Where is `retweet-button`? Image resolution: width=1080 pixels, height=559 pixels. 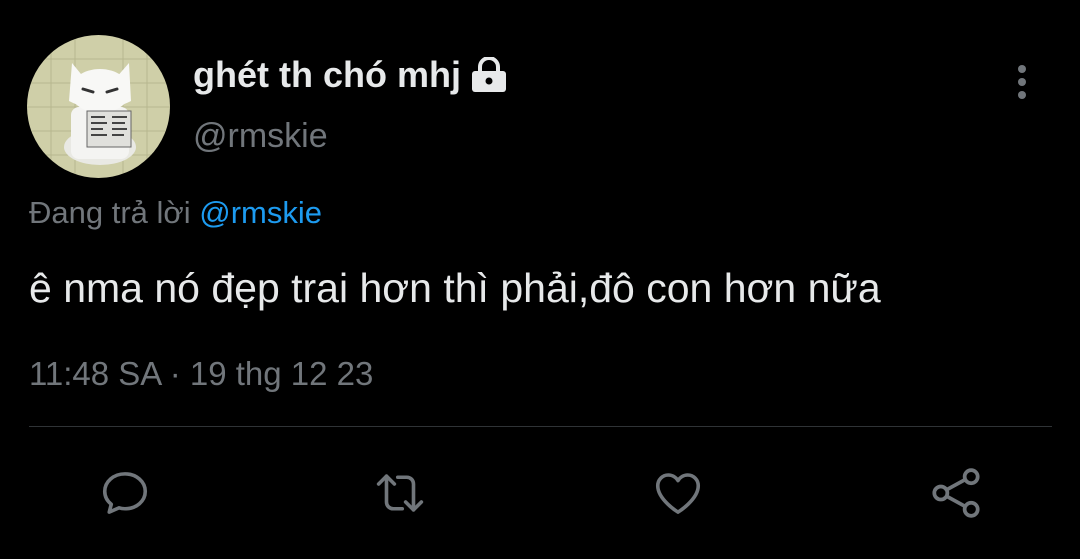
retweet-button is located at coordinates (400, 493).